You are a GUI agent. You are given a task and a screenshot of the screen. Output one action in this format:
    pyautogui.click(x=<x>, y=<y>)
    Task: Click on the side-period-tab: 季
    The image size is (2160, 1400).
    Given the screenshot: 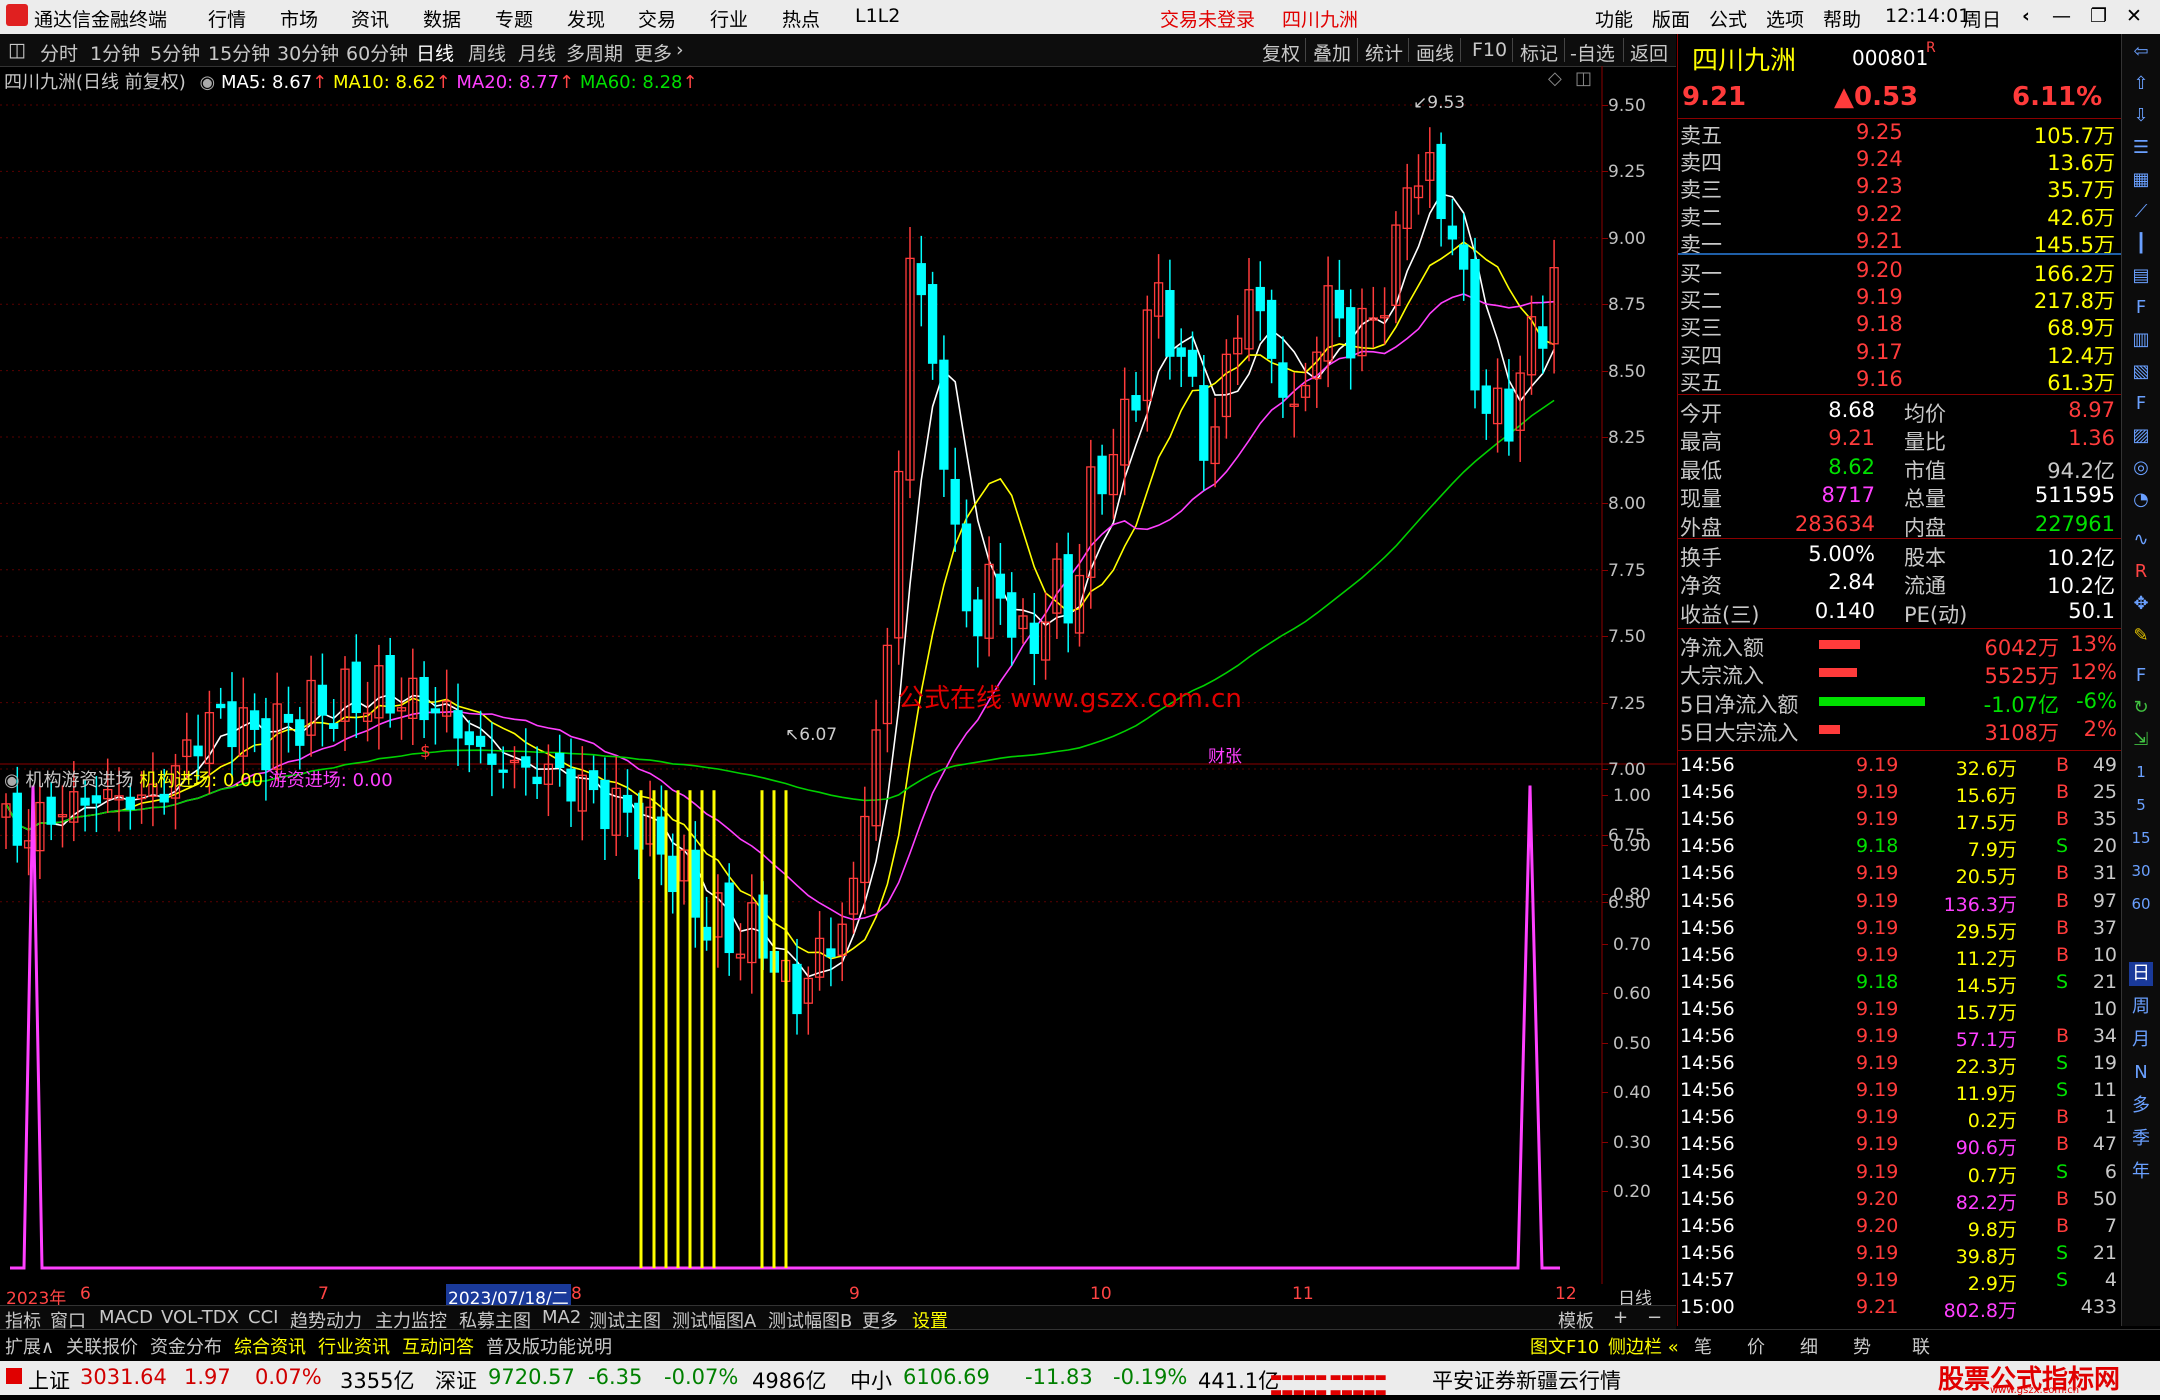 What is the action you would take?
    pyautogui.click(x=2141, y=1139)
    